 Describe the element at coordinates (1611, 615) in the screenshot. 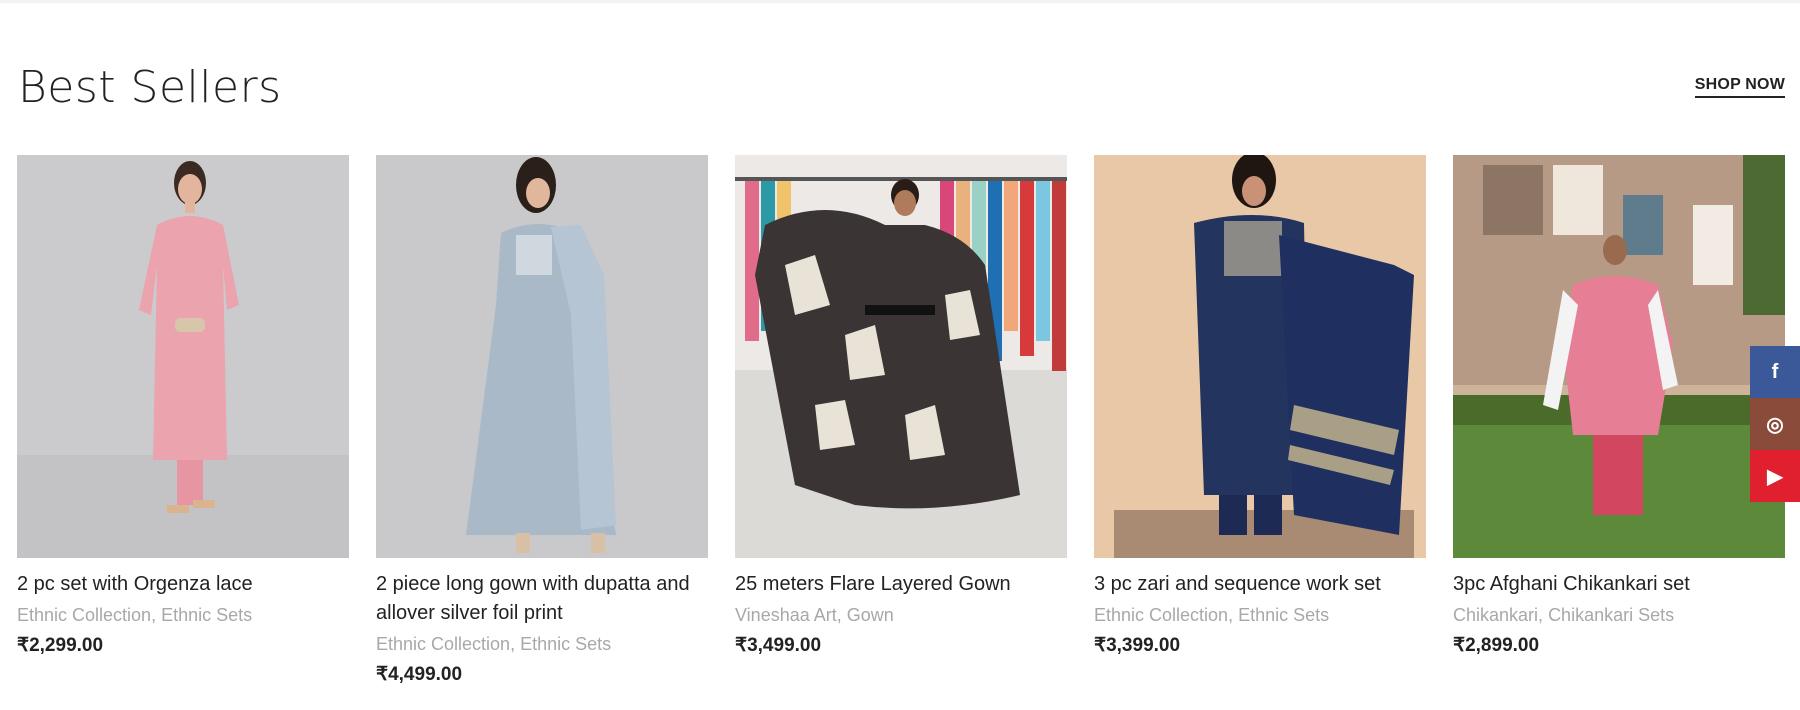

I see `category-link: Chikankari Sets` at that location.